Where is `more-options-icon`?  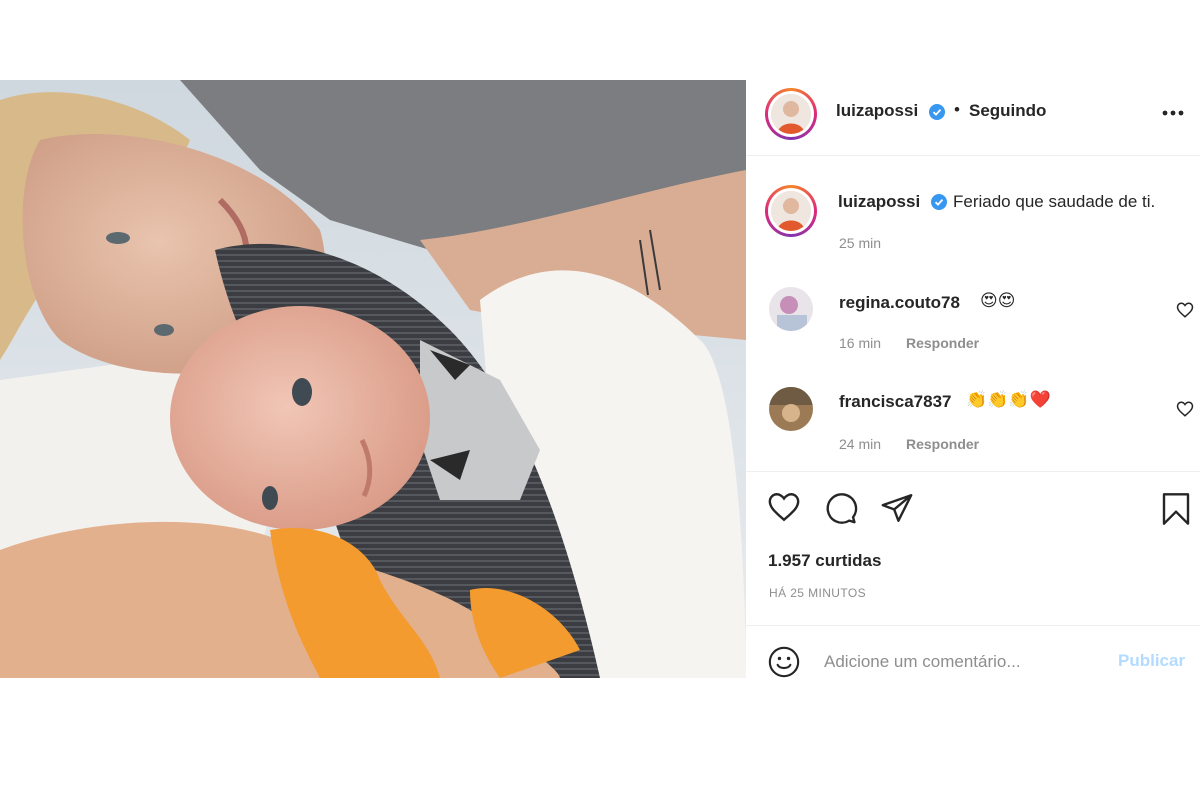 more-options-icon is located at coordinates (1173, 113).